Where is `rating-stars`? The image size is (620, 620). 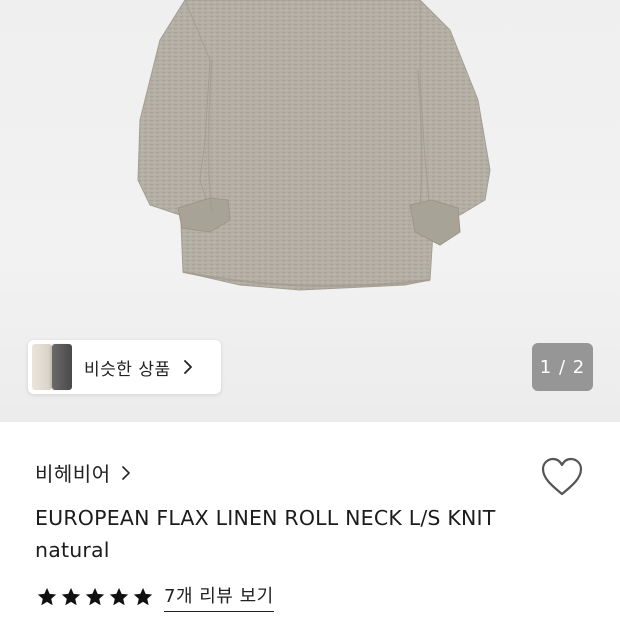
rating-stars is located at coordinates (95, 597).